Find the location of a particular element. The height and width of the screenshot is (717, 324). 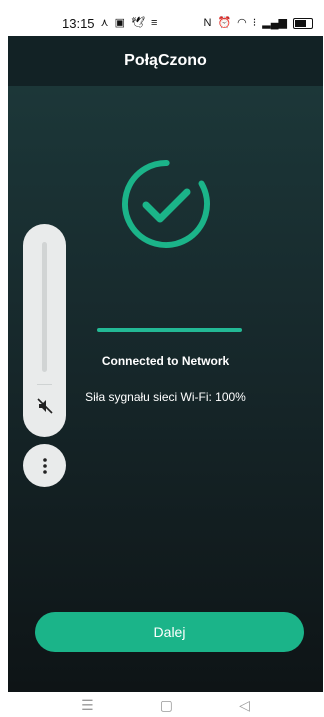

twitter-icon: 🕊 is located at coordinates (138, 22).